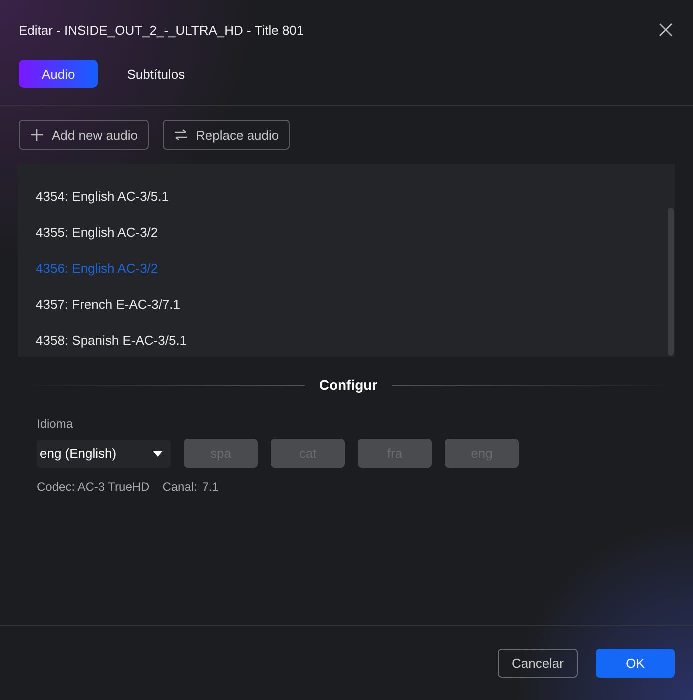 The height and width of the screenshot is (700, 693). I want to click on track-item: 4354: English AC-3/5.1, so click(343, 196).